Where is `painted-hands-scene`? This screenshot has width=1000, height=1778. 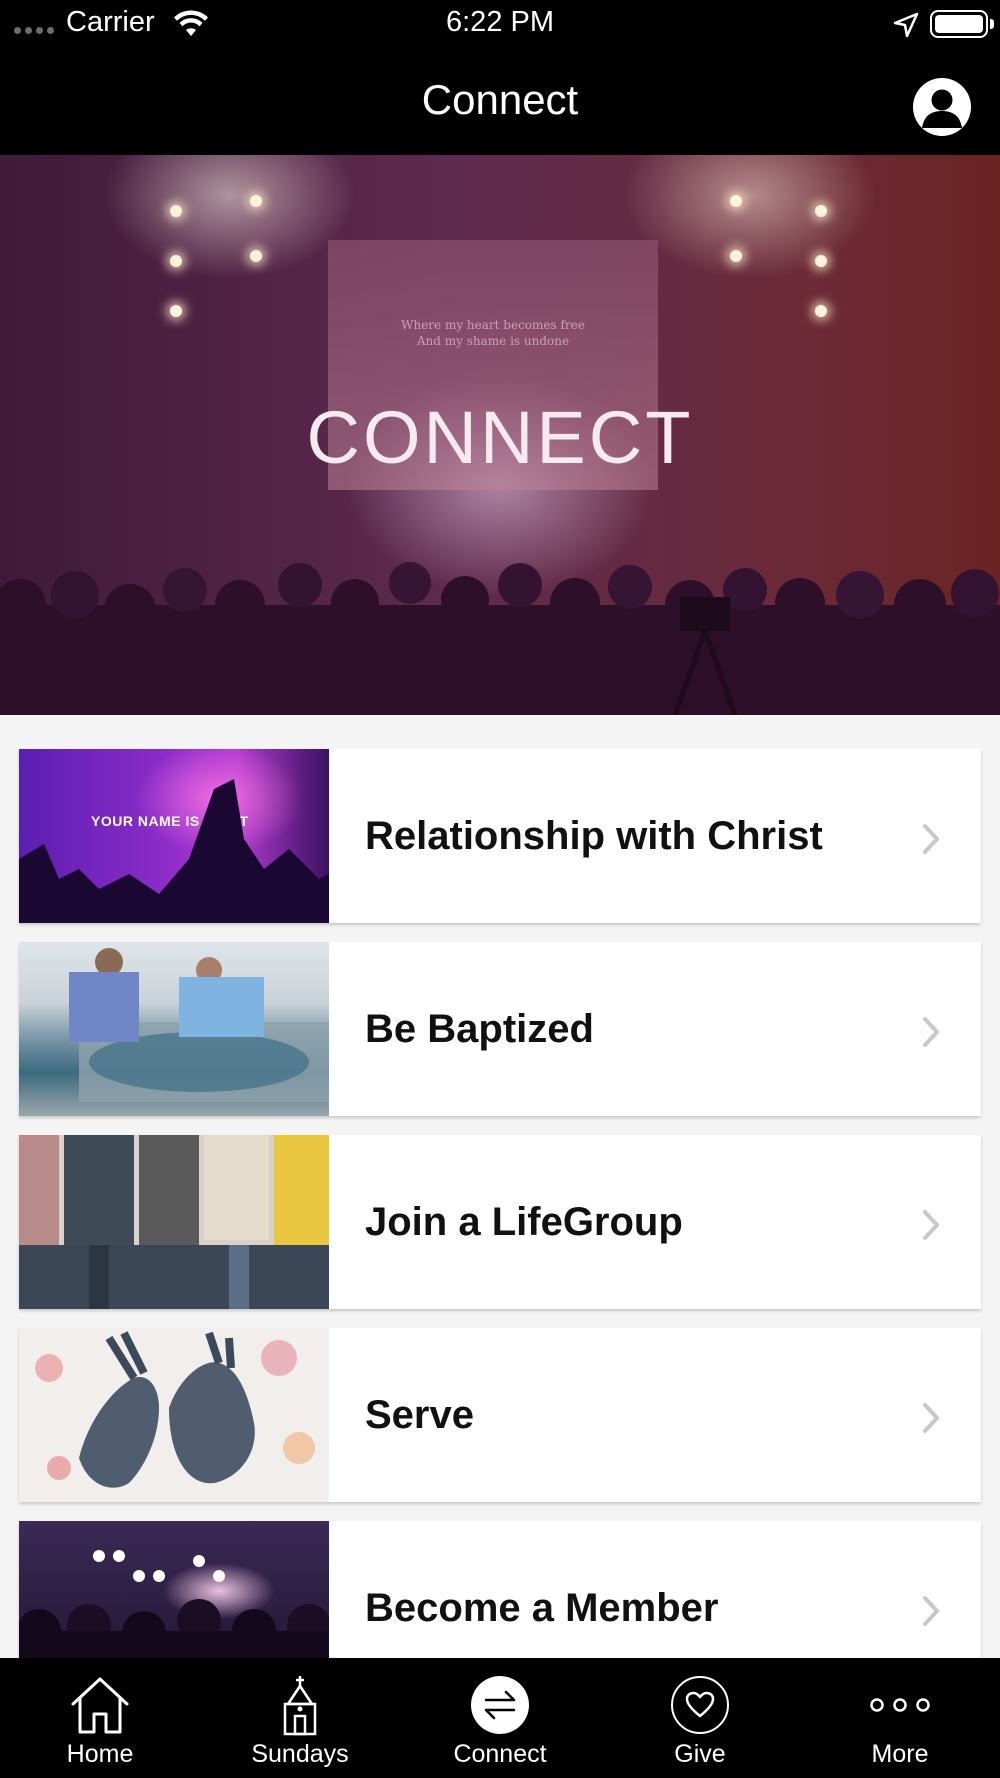 painted-hands-scene is located at coordinates (175, 1409).